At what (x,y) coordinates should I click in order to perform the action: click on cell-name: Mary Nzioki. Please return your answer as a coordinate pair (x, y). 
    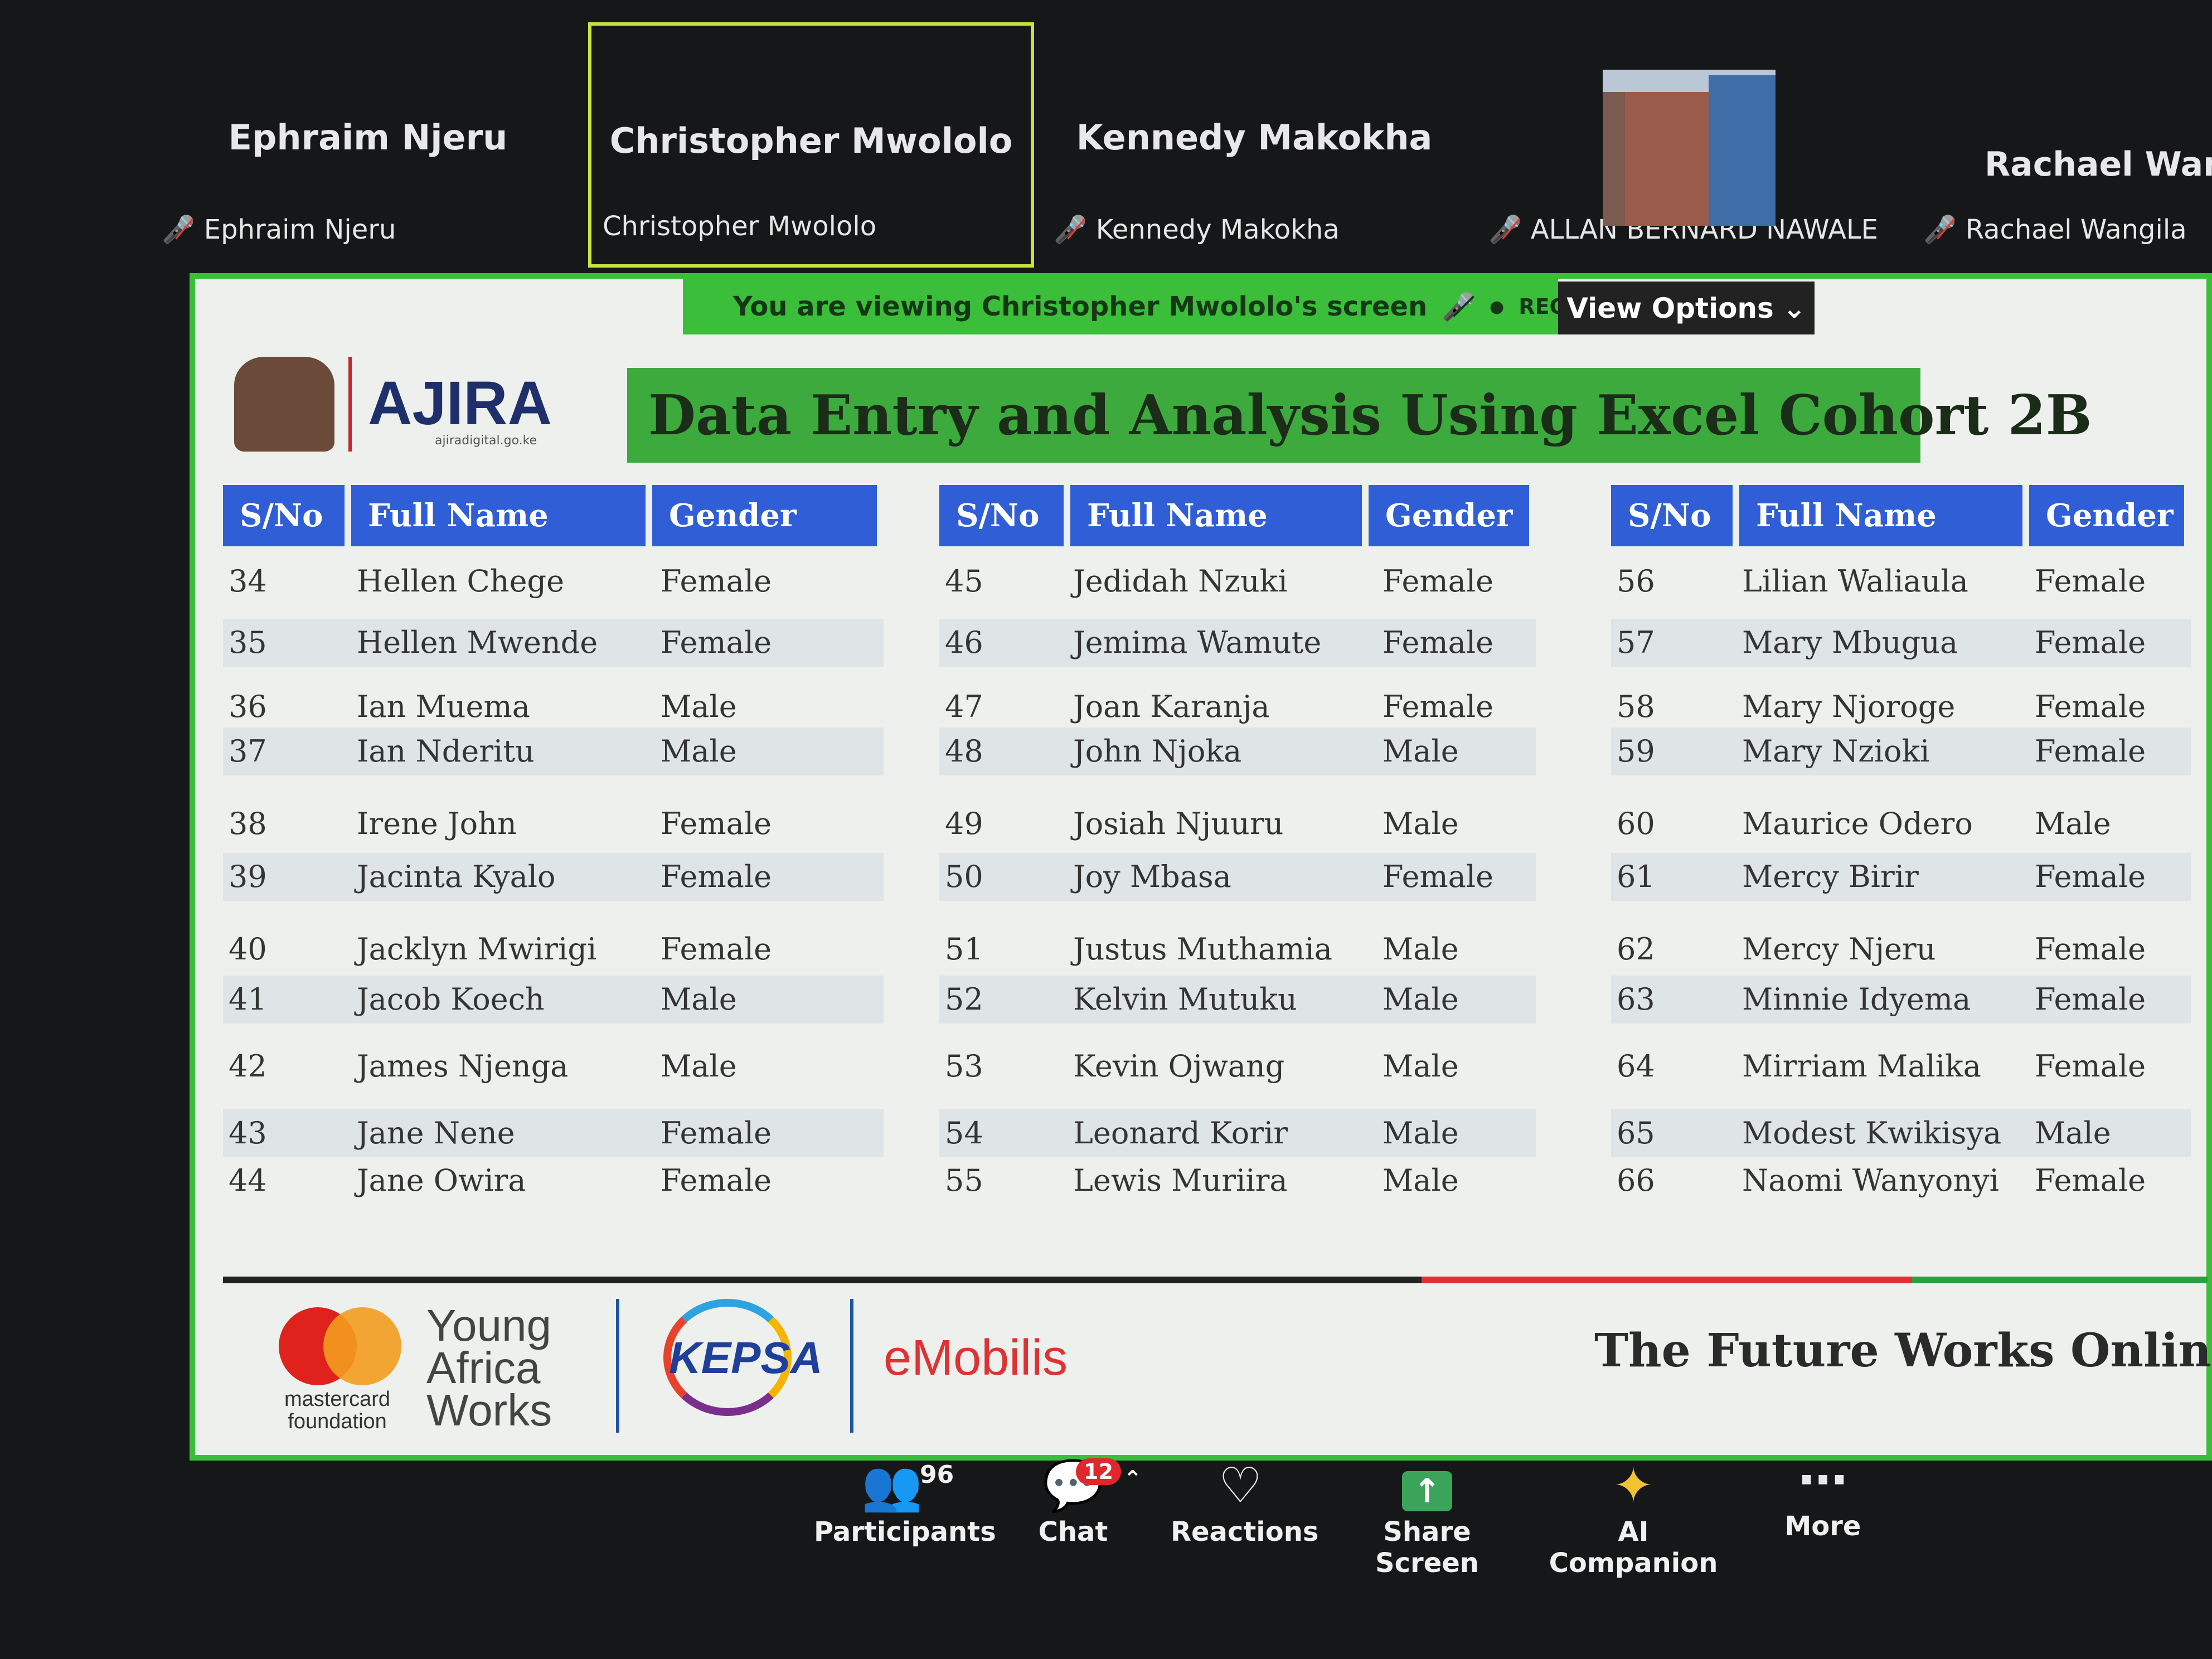
    Looking at the image, I should click on (1836, 751).